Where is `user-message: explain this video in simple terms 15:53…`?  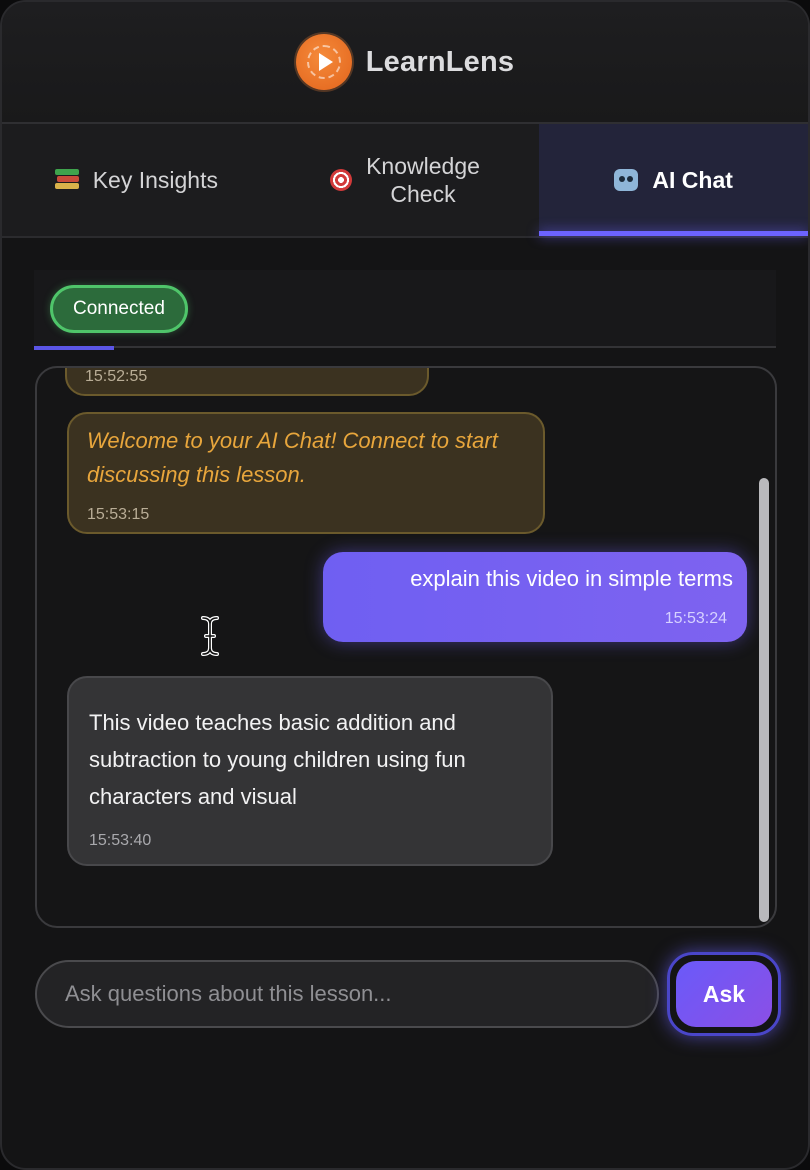 user-message: explain this video in simple terms 15:53… is located at coordinates (535, 597).